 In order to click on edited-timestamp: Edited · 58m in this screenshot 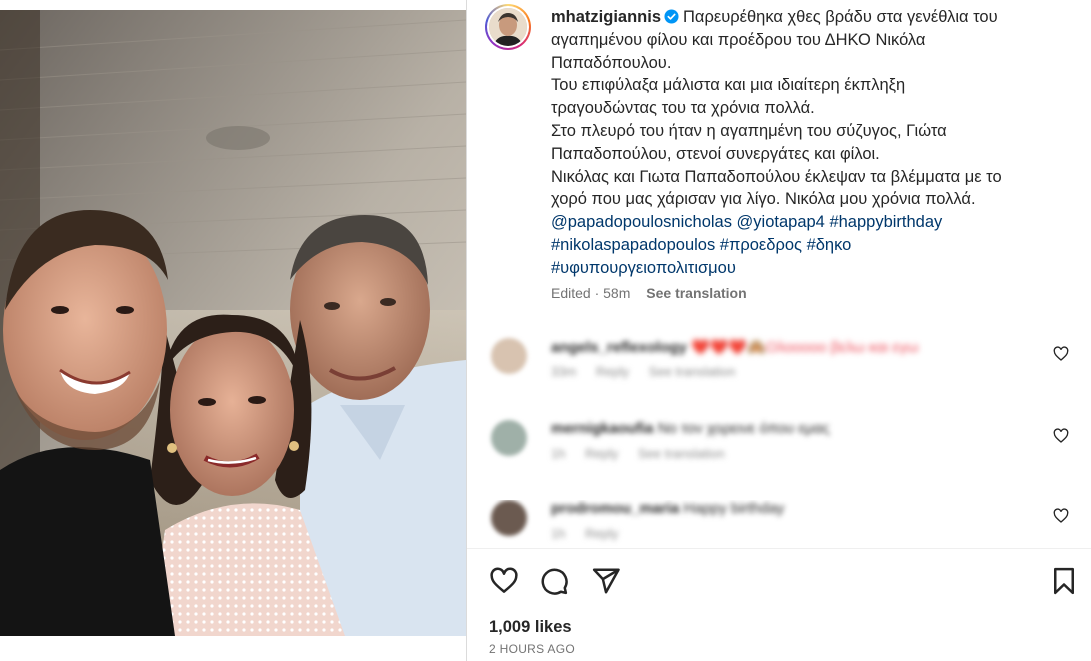, I will do `click(591, 293)`.